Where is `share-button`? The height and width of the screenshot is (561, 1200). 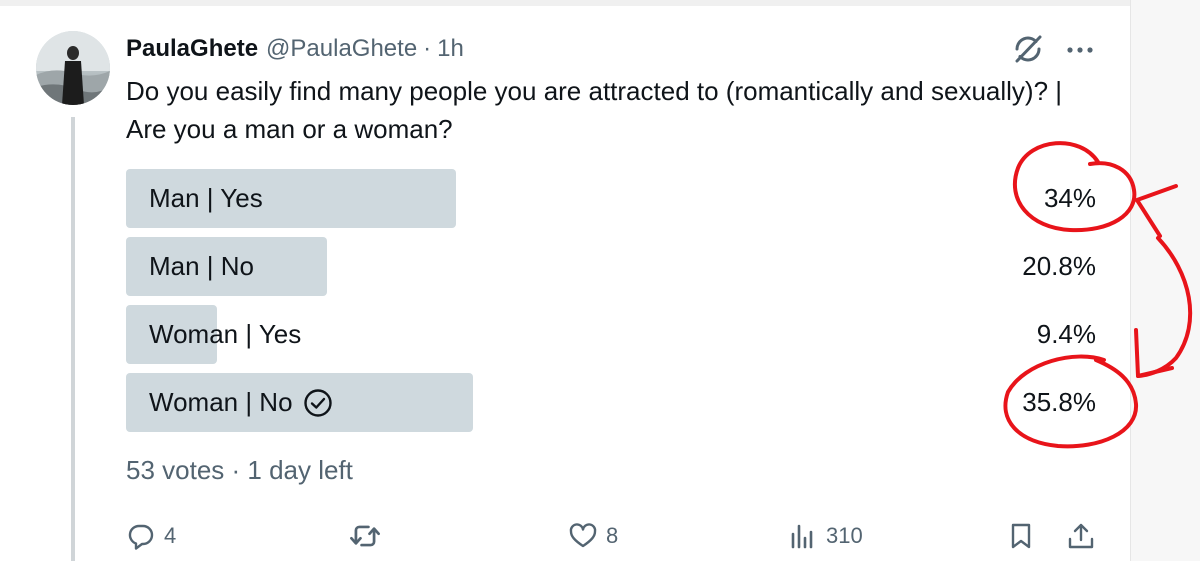 share-button is located at coordinates (1081, 536).